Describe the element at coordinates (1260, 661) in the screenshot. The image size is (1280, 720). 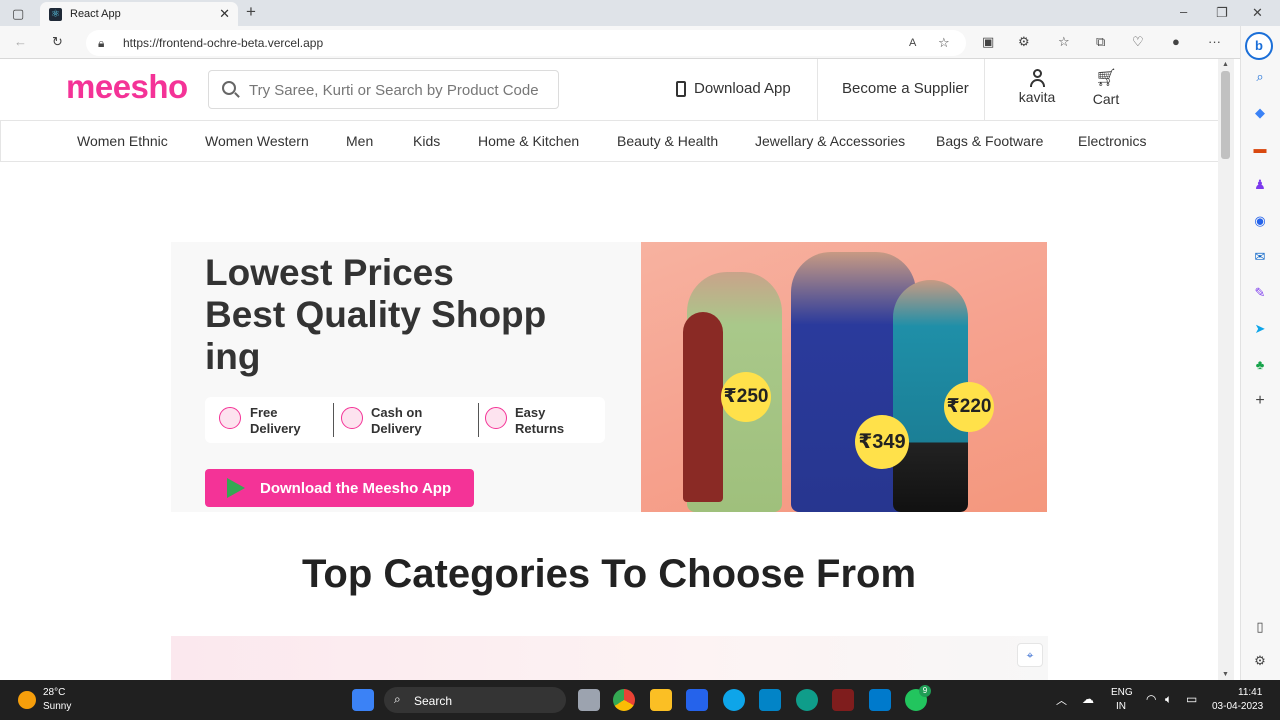
I see `sidebar-settings-icon: ⚙` at that location.